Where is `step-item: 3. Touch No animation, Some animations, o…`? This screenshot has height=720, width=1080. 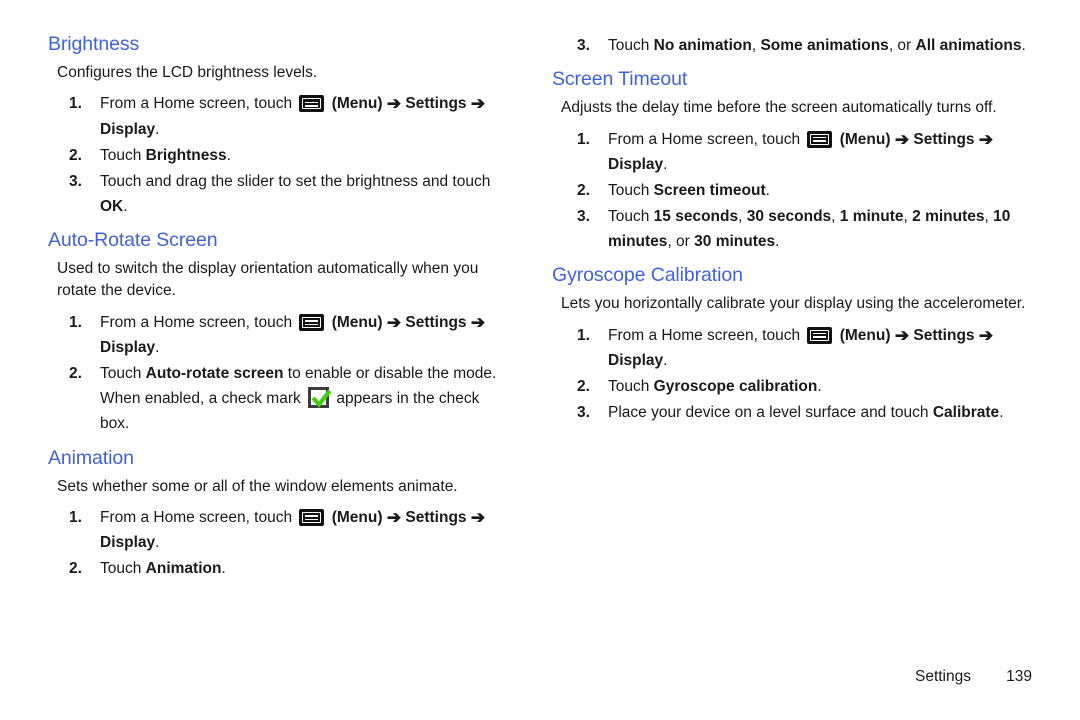
step-item: 3. Touch No animation, Some animations, o… is located at coordinates (792, 45).